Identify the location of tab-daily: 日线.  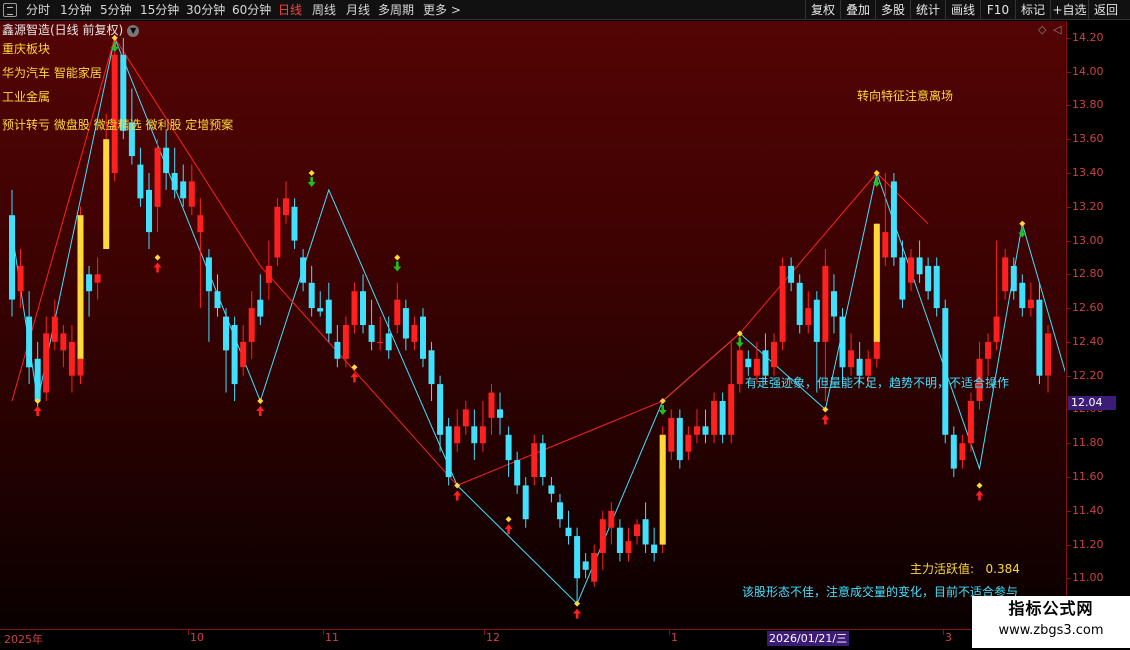
(290, 10).